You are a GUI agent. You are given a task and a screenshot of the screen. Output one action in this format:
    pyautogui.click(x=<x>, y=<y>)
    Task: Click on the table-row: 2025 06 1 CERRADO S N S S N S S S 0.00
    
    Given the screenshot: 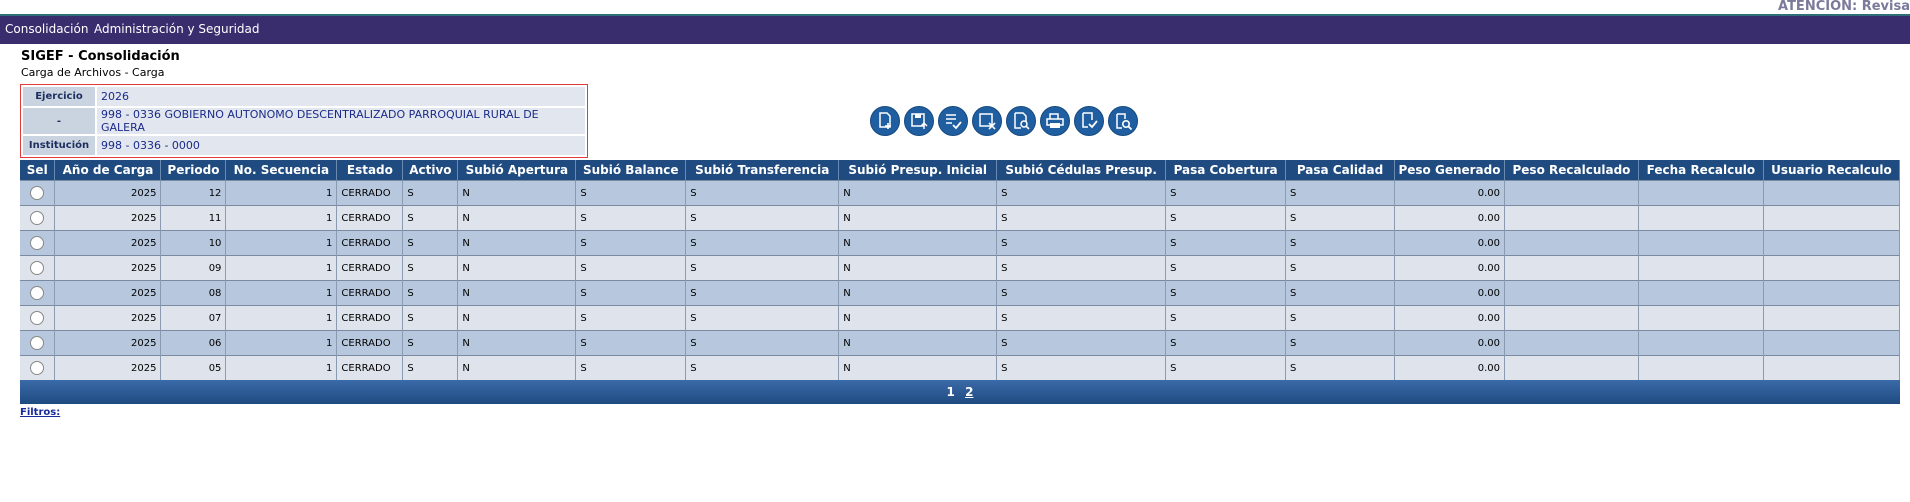 What is the action you would take?
    pyautogui.click(x=960, y=343)
    